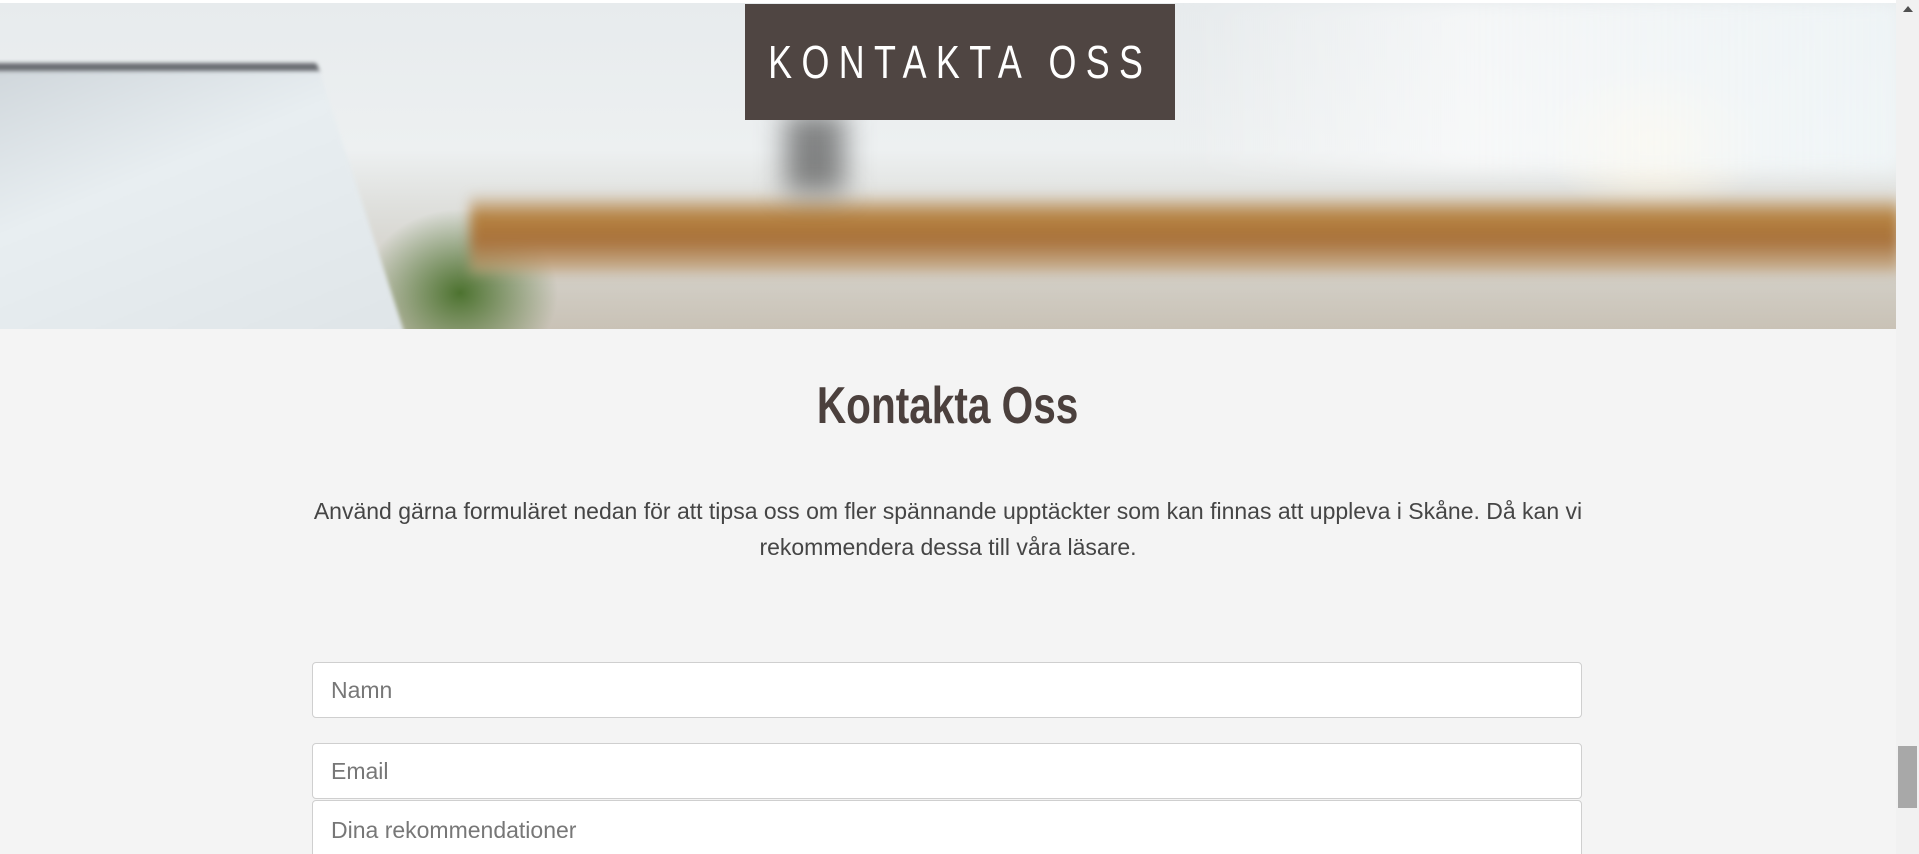 This screenshot has width=1919, height=854. I want to click on recommendations-field, so click(947, 827).